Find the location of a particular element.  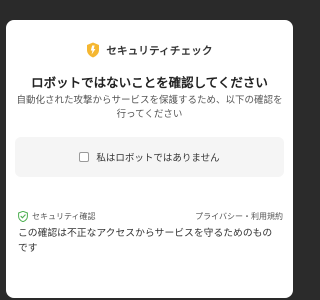

privacy-terms-link: プライバシー・利用規約 is located at coordinates (239, 216).